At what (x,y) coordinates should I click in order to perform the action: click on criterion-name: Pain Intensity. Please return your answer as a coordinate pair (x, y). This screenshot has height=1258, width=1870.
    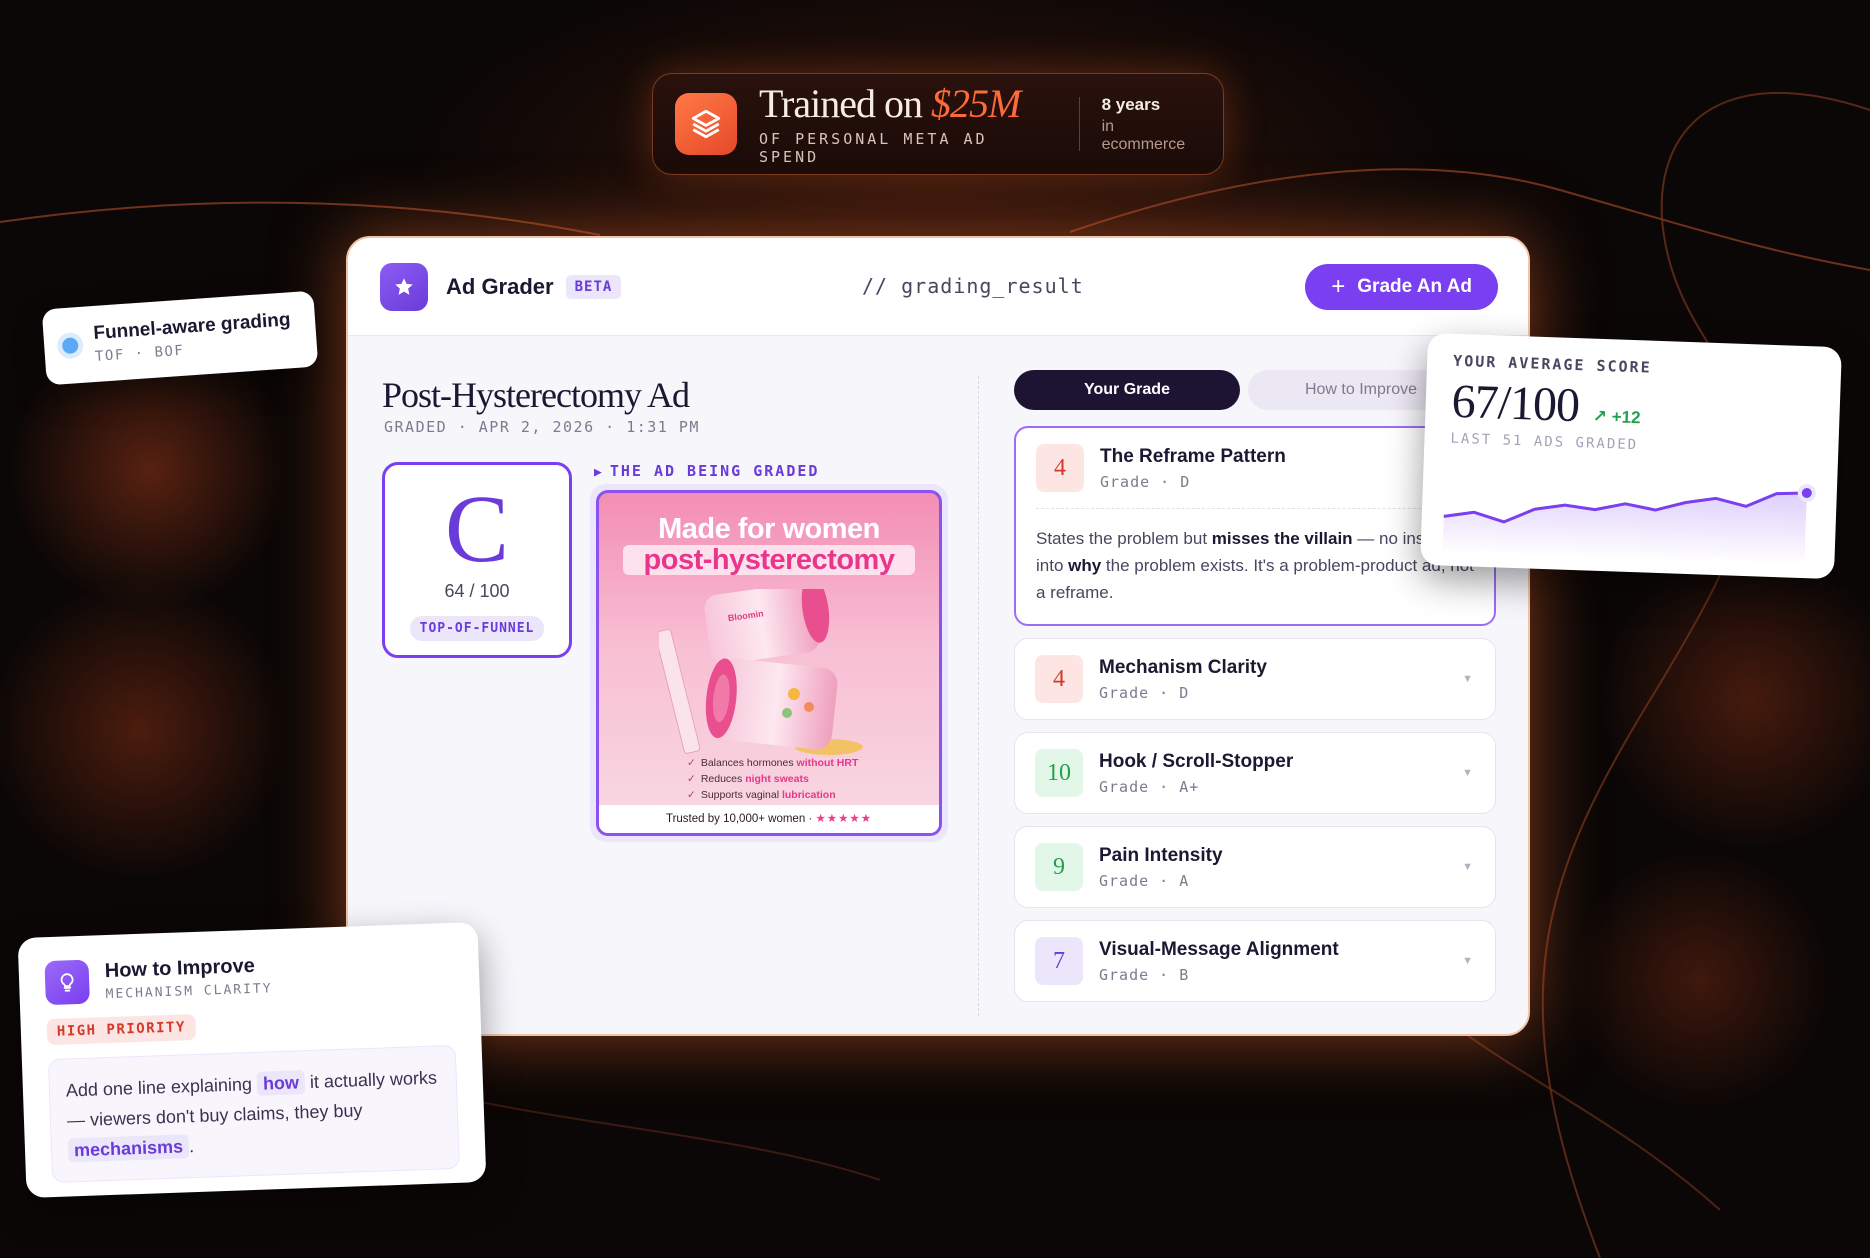
    Looking at the image, I should click on (1161, 855).